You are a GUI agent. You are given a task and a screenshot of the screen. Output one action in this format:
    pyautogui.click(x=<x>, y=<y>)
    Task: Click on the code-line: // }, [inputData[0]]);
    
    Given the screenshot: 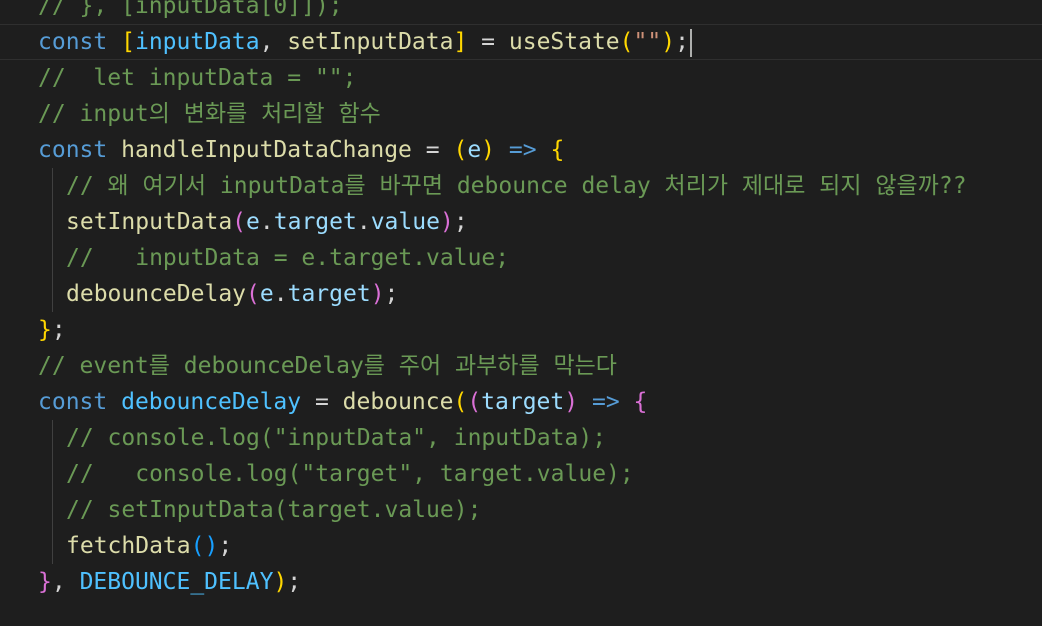 What is the action you would take?
    pyautogui.click(x=190, y=12)
    